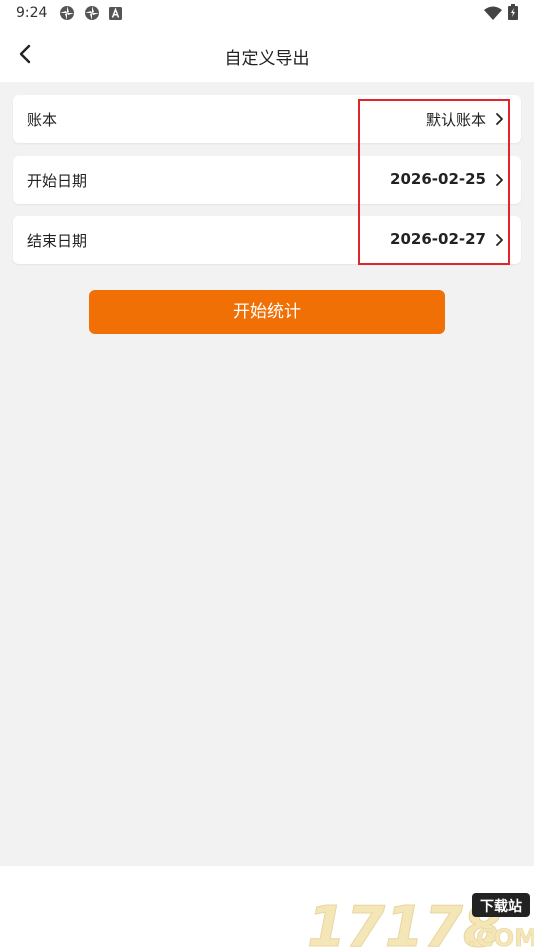 This screenshot has height=950, width=534. Describe the element at coordinates (42, 120) in the screenshot. I see `ledger-label: 账本` at that location.